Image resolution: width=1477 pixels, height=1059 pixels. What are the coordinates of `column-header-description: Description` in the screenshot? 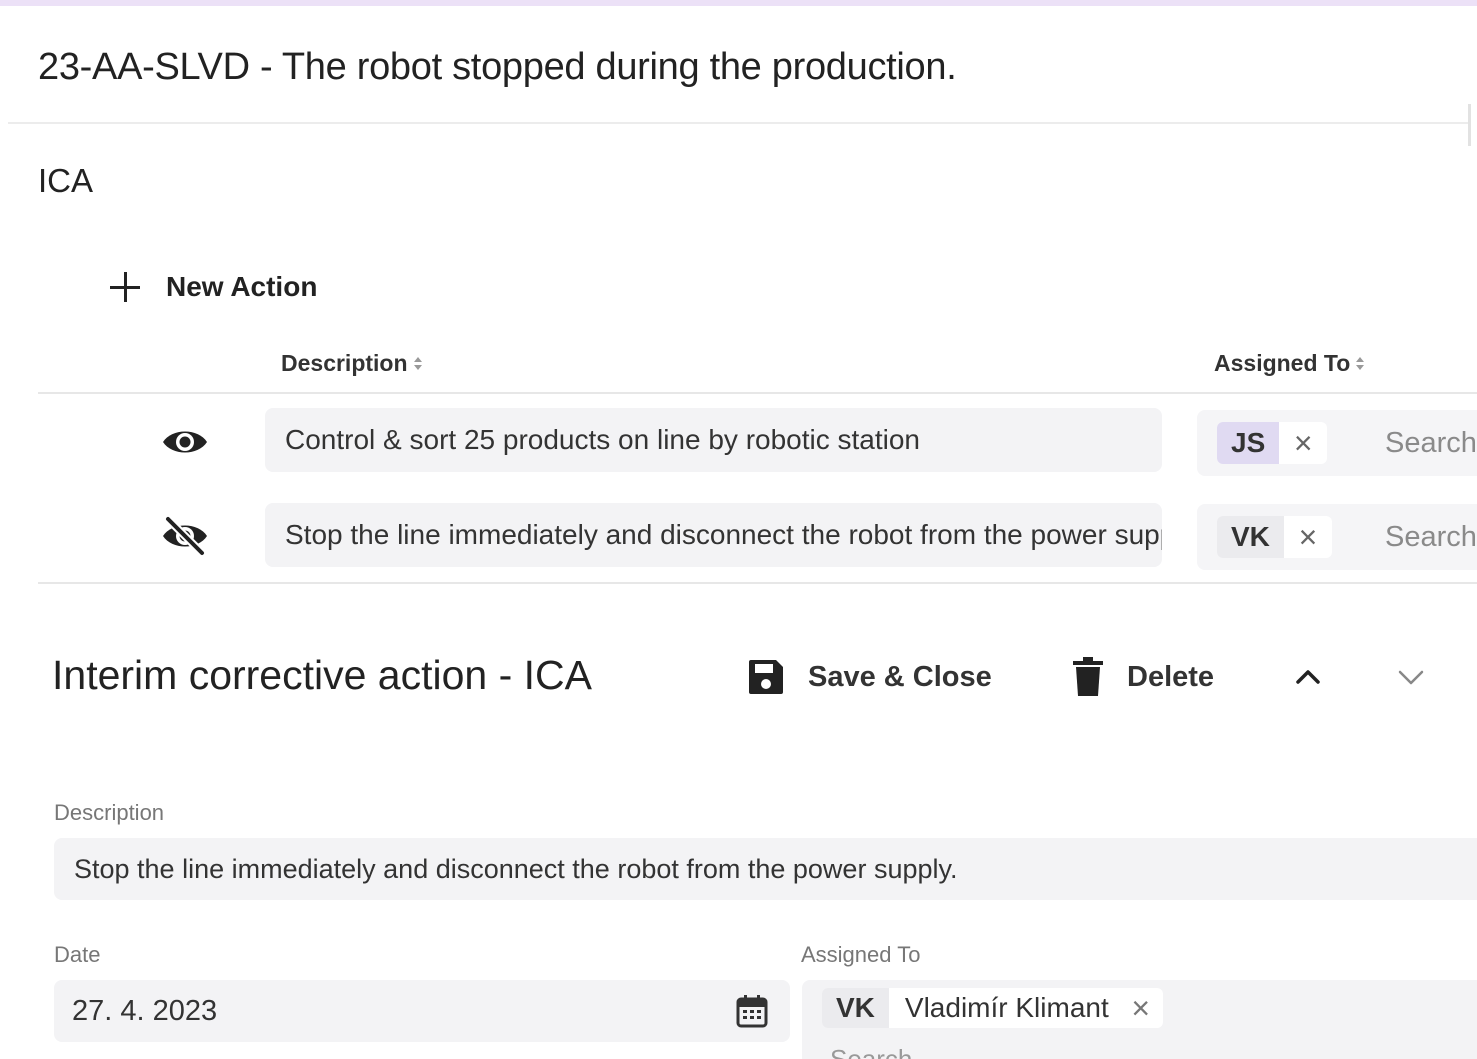 It's located at (351, 363).